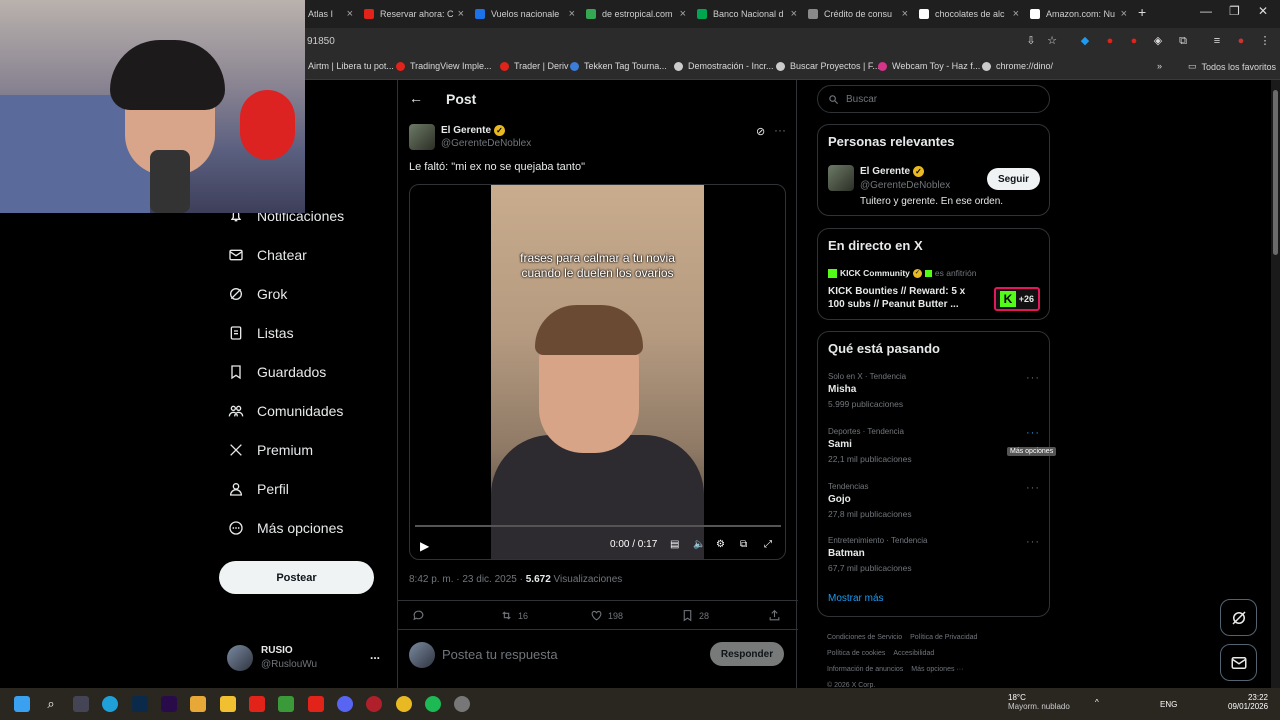  What do you see at coordinates (462, 704) in the screenshot?
I see `obs-icon` at bounding box center [462, 704].